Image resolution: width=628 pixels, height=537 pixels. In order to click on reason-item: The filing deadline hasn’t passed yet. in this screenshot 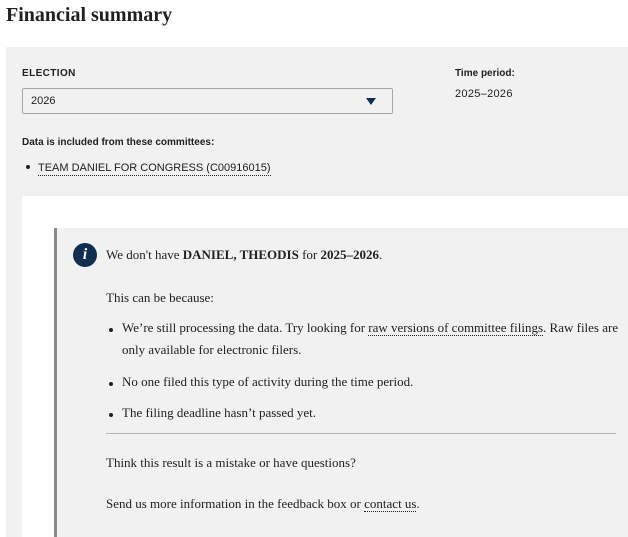, I will do `click(219, 412)`.